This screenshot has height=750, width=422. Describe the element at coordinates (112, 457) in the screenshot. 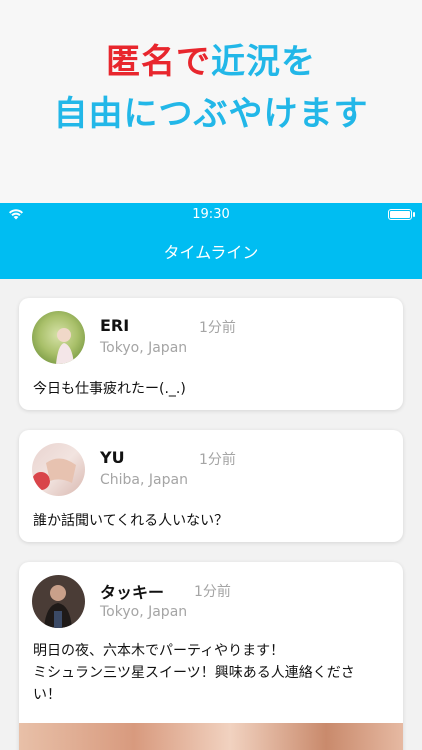

I see `post-author-name: YU` at that location.